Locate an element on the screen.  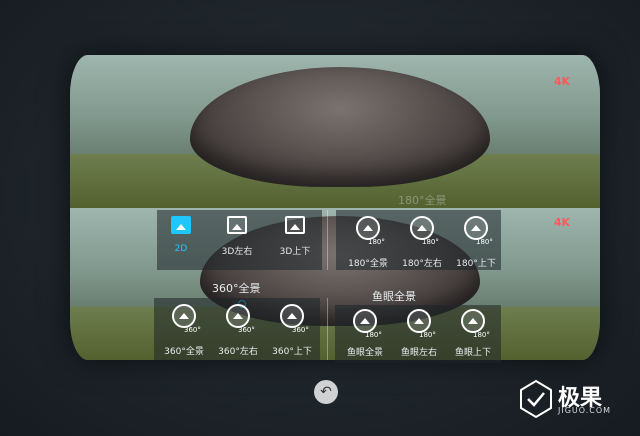
mode-label: 360°上下 is located at coordinates (292, 352).